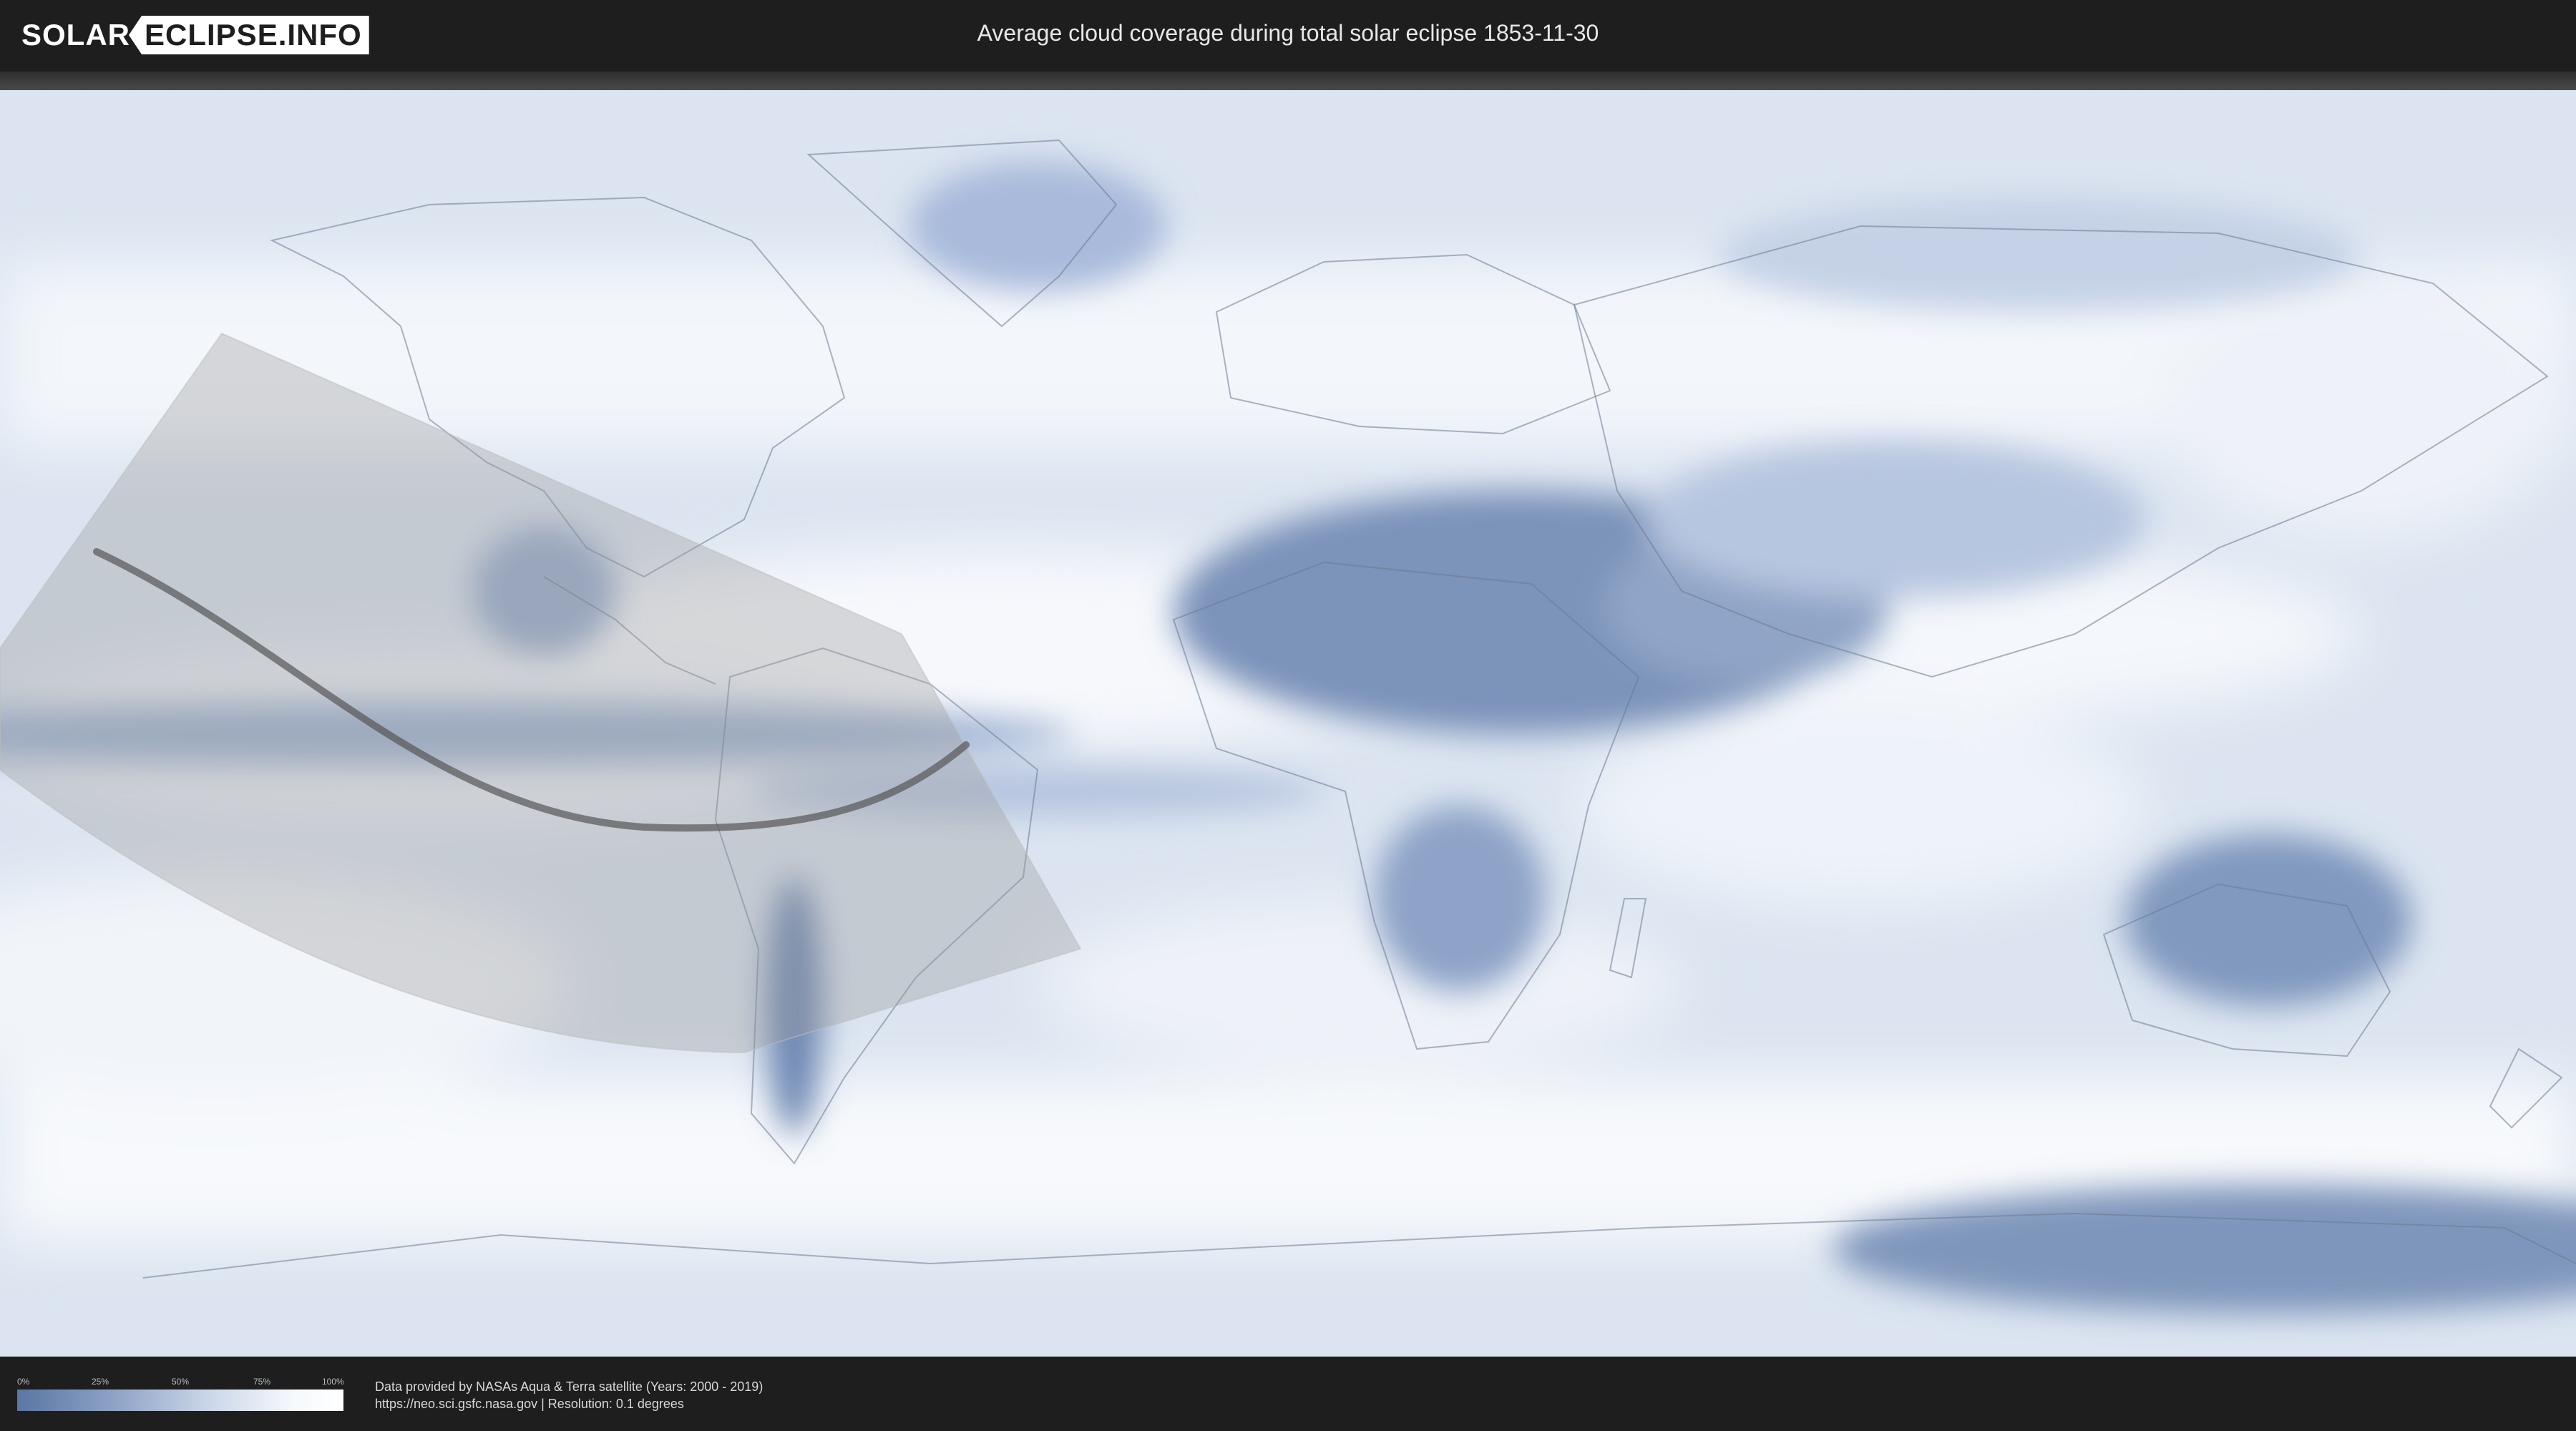  Describe the element at coordinates (262, 1382) in the screenshot. I see `legend-tick-75: 75%` at that location.